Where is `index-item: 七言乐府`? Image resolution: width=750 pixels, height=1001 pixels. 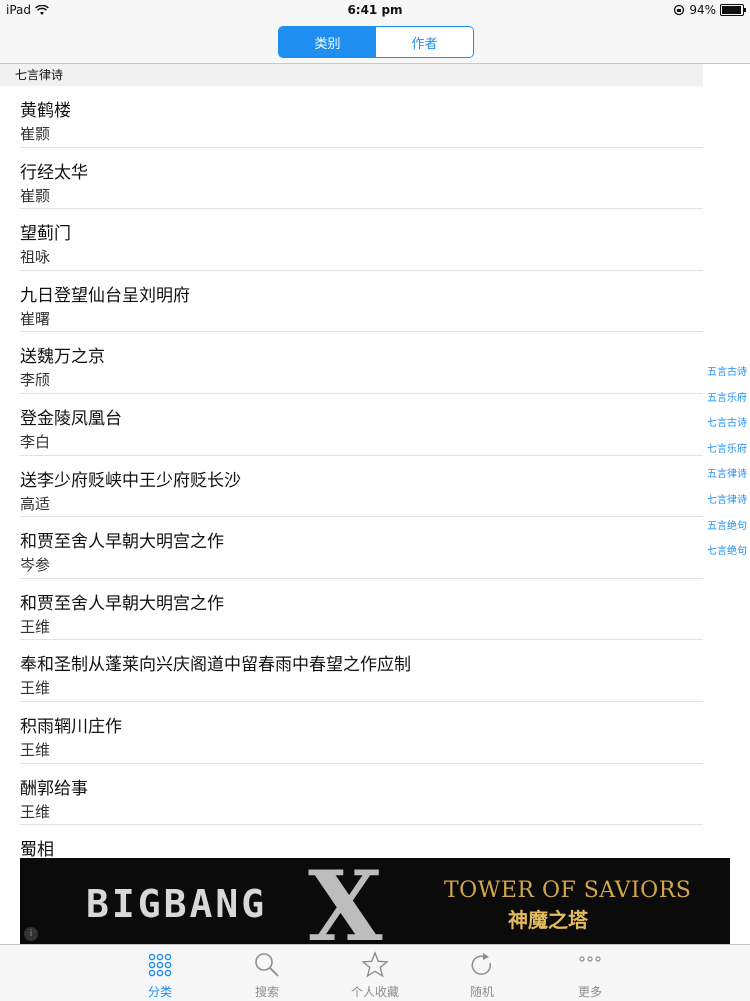 index-item: 七言乐府 is located at coordinates (727, 450).